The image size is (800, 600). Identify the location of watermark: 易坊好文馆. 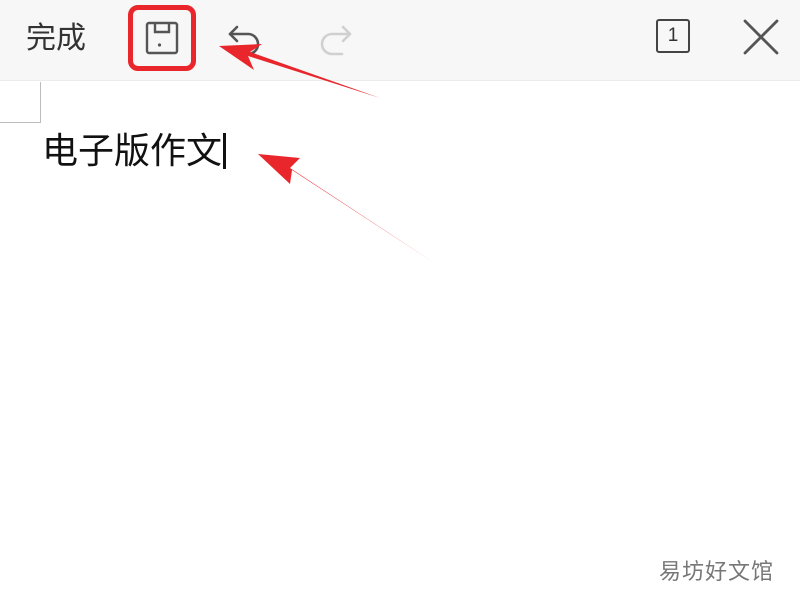
(716, 572).